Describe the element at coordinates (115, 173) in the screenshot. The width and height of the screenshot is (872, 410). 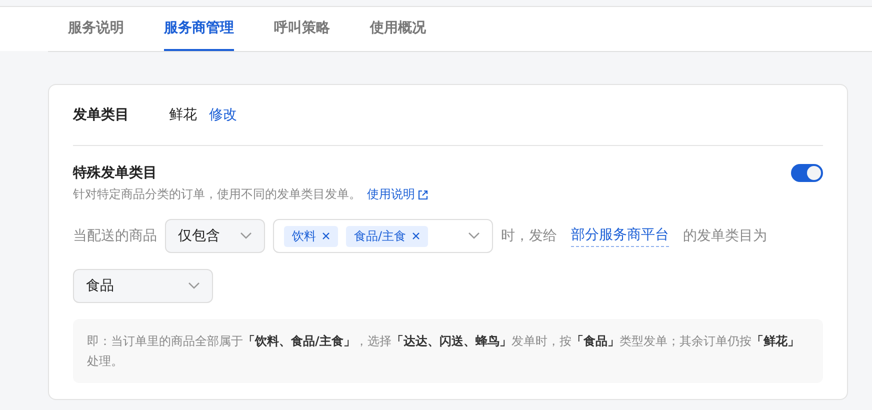
I see `section-title: 特殊发单类目` at that location.